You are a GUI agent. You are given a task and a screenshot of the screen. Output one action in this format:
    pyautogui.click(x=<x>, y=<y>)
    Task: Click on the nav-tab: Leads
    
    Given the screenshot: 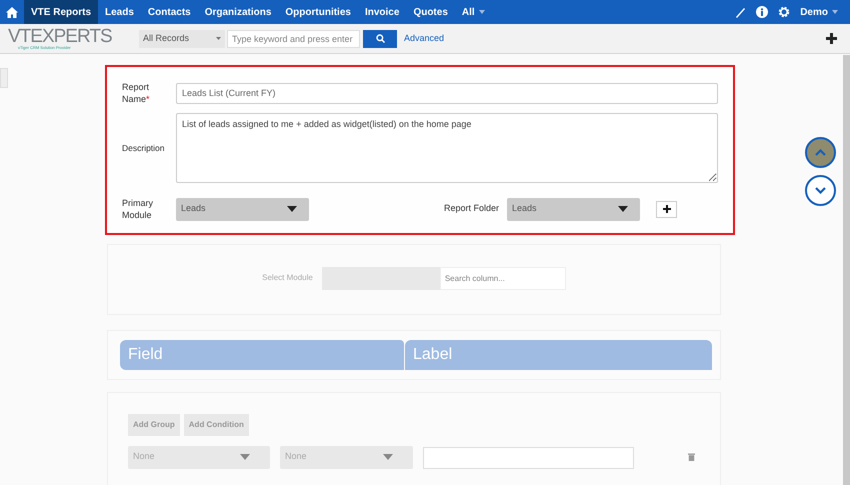 What is the action you would take?
    pyautogui.click(x=119, y=12)
    